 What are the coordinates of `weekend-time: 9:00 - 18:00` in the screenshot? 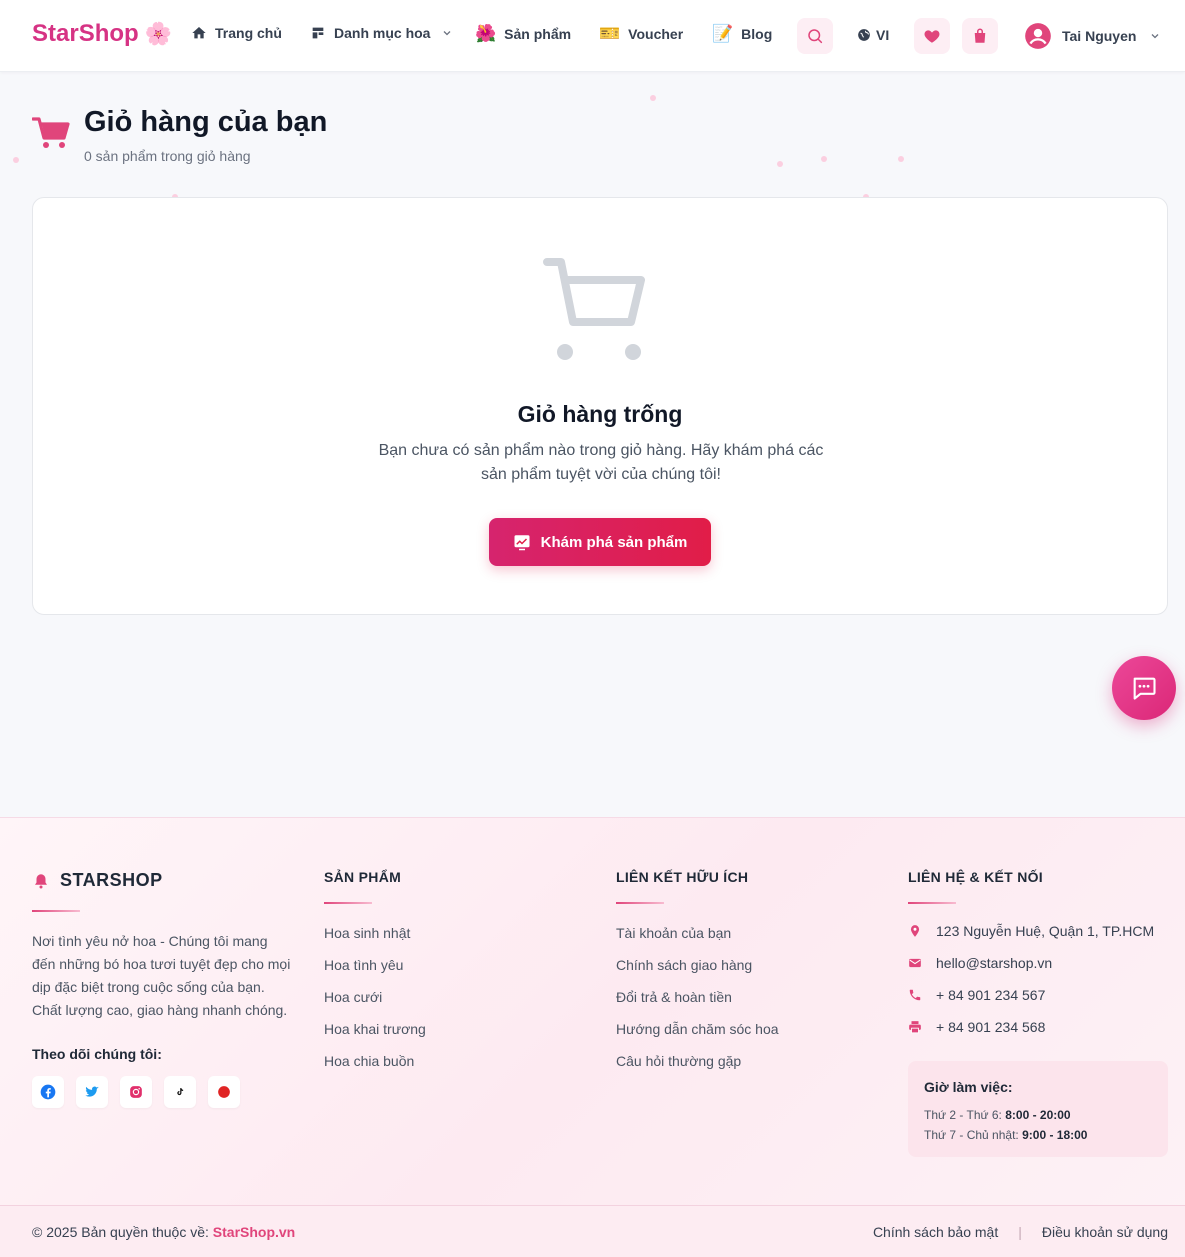 It's located at (1055, 1135).